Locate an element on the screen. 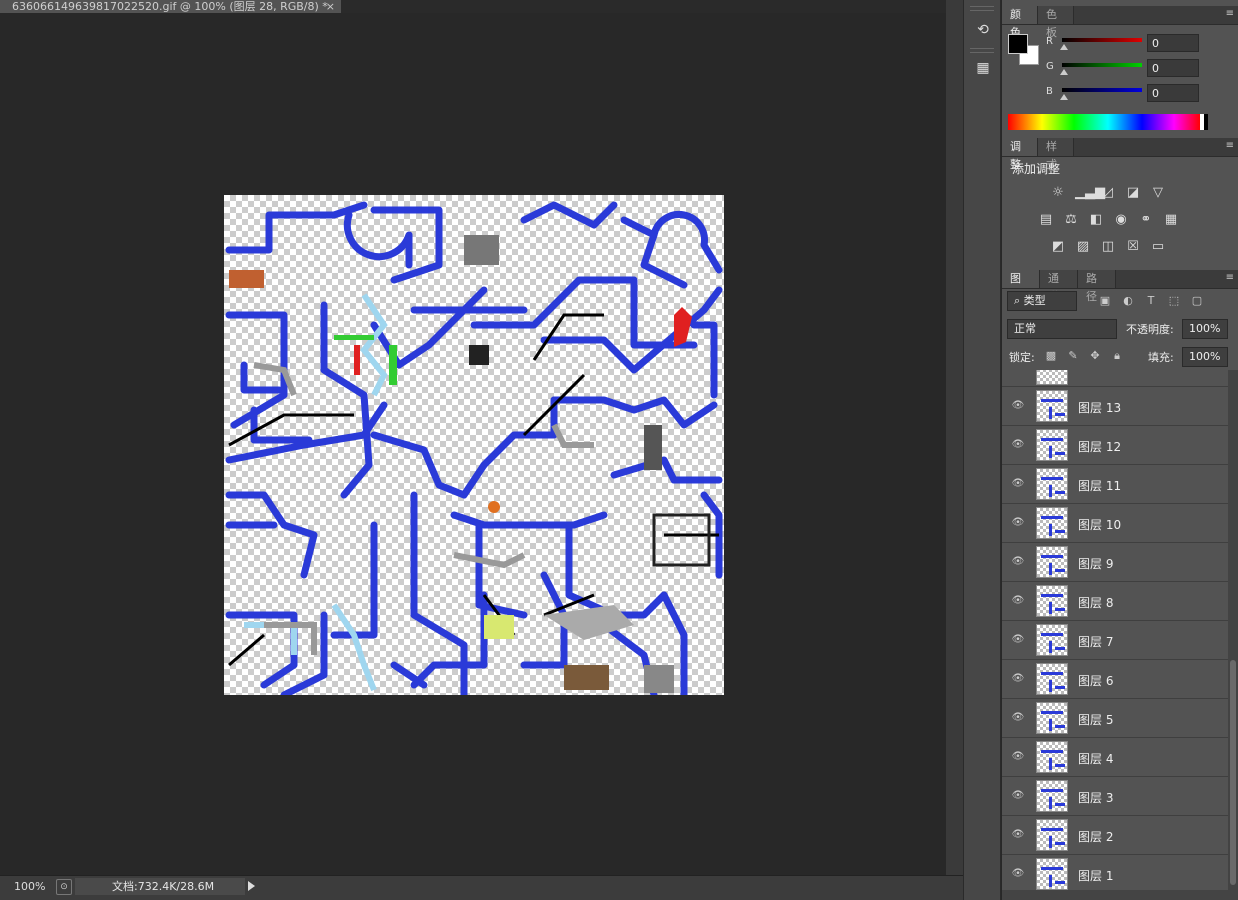  tab-layers: 图层 is located at coordinates (1021, 286).